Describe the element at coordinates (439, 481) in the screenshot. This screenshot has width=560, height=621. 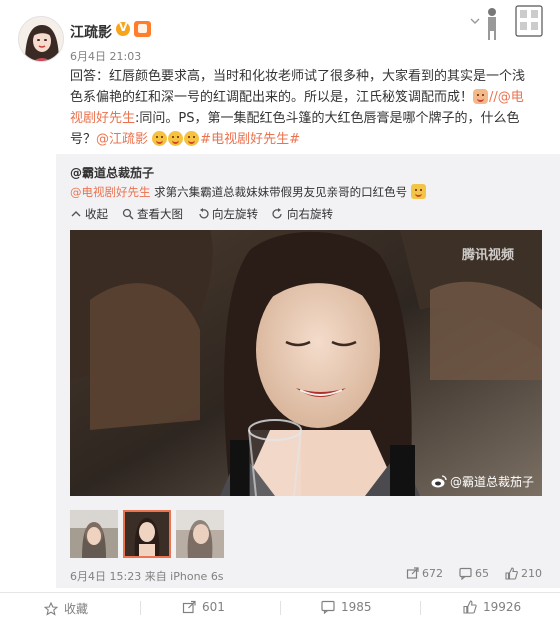
I see `weibo-logo-icon` at that location.